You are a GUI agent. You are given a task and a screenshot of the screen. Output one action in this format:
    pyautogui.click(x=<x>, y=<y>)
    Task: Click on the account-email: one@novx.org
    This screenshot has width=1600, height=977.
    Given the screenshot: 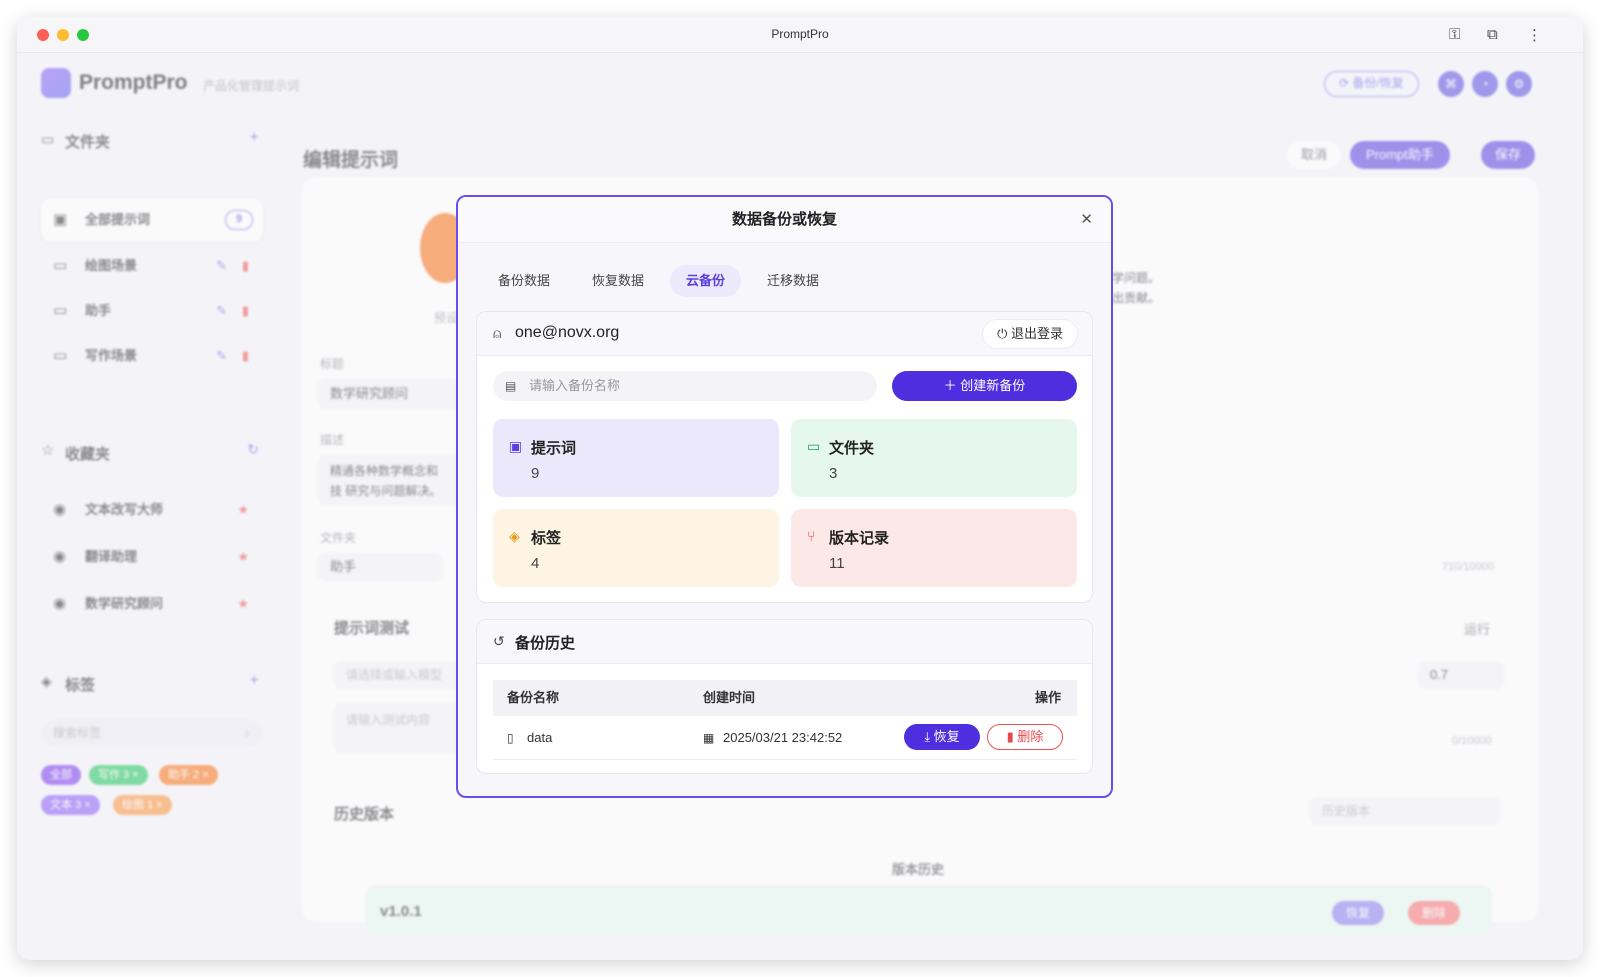 What is the action you would take?
    pyautogui.click(x=567, y=332)
    